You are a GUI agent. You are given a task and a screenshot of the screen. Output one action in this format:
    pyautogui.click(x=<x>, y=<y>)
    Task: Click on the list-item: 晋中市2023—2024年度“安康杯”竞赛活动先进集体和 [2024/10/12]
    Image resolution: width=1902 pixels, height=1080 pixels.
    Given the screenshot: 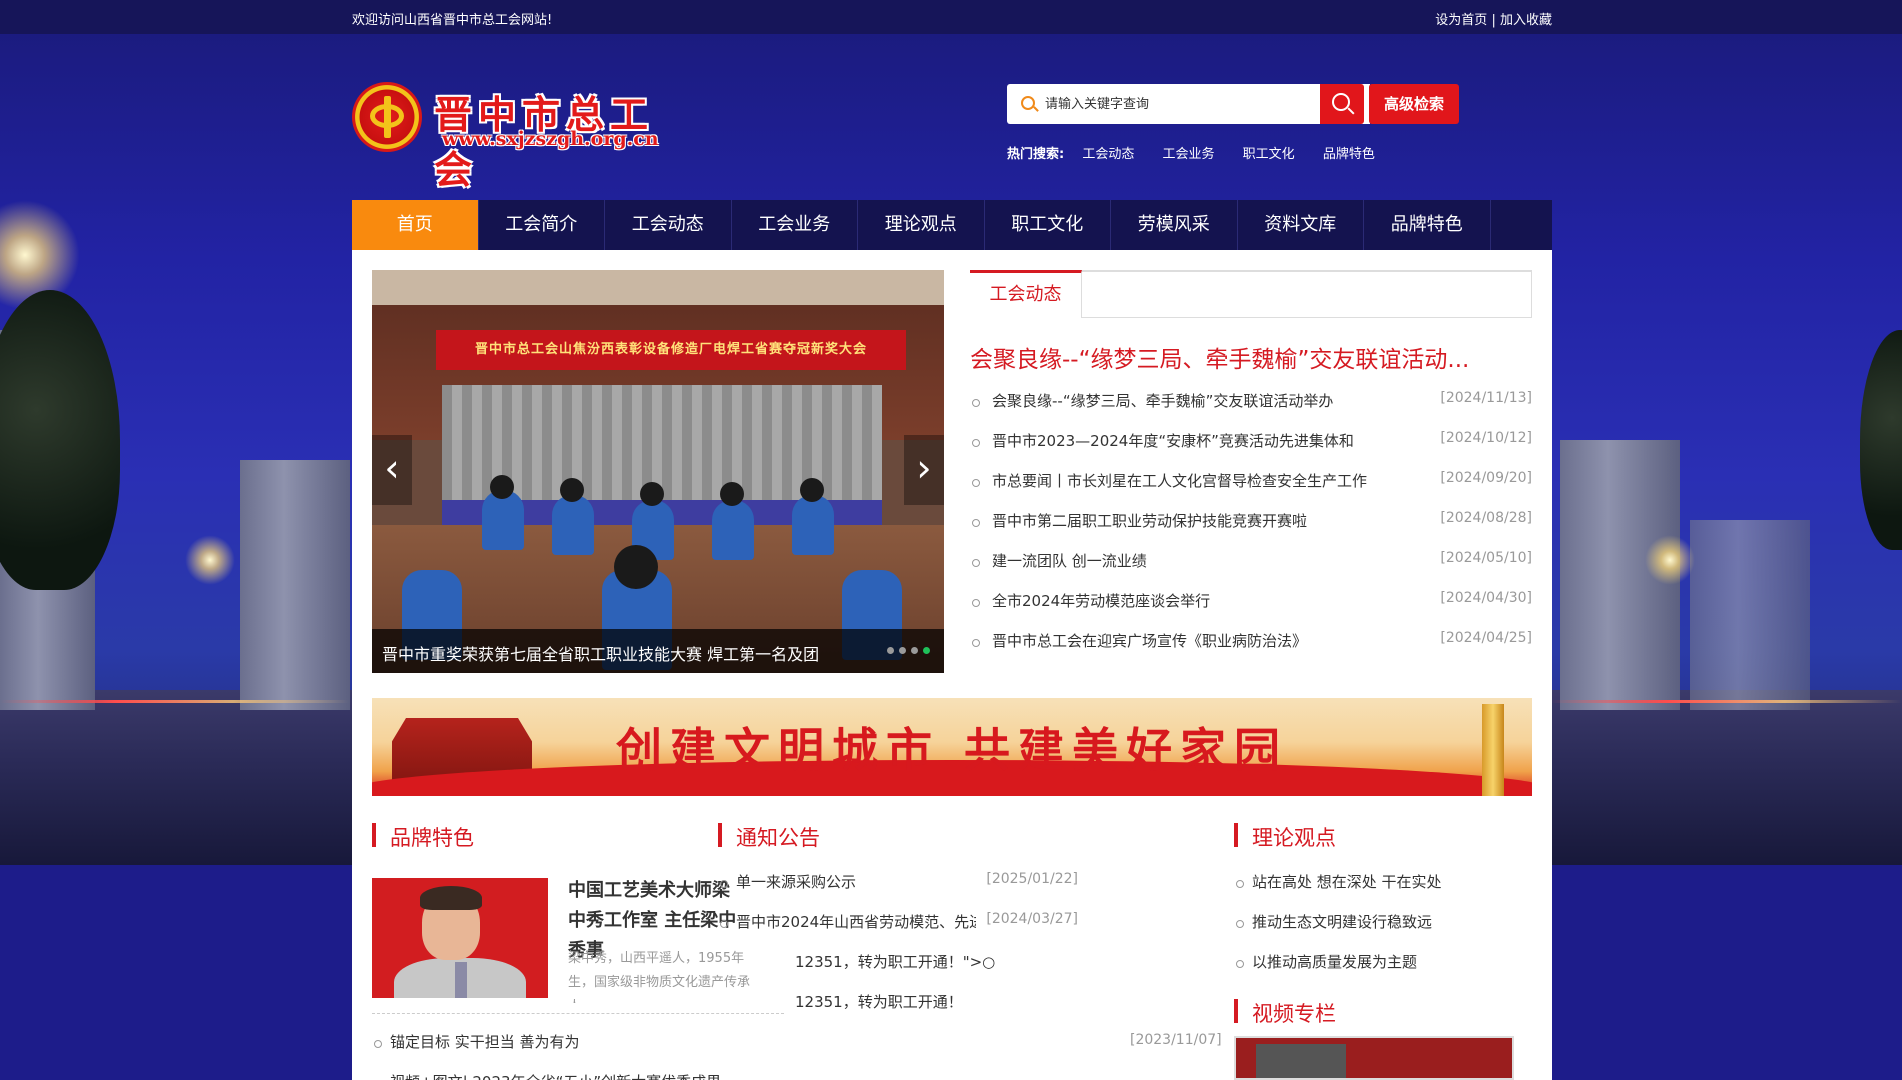 What is the action you would take?
    pyautogui.click(x=1251, y=448)
    